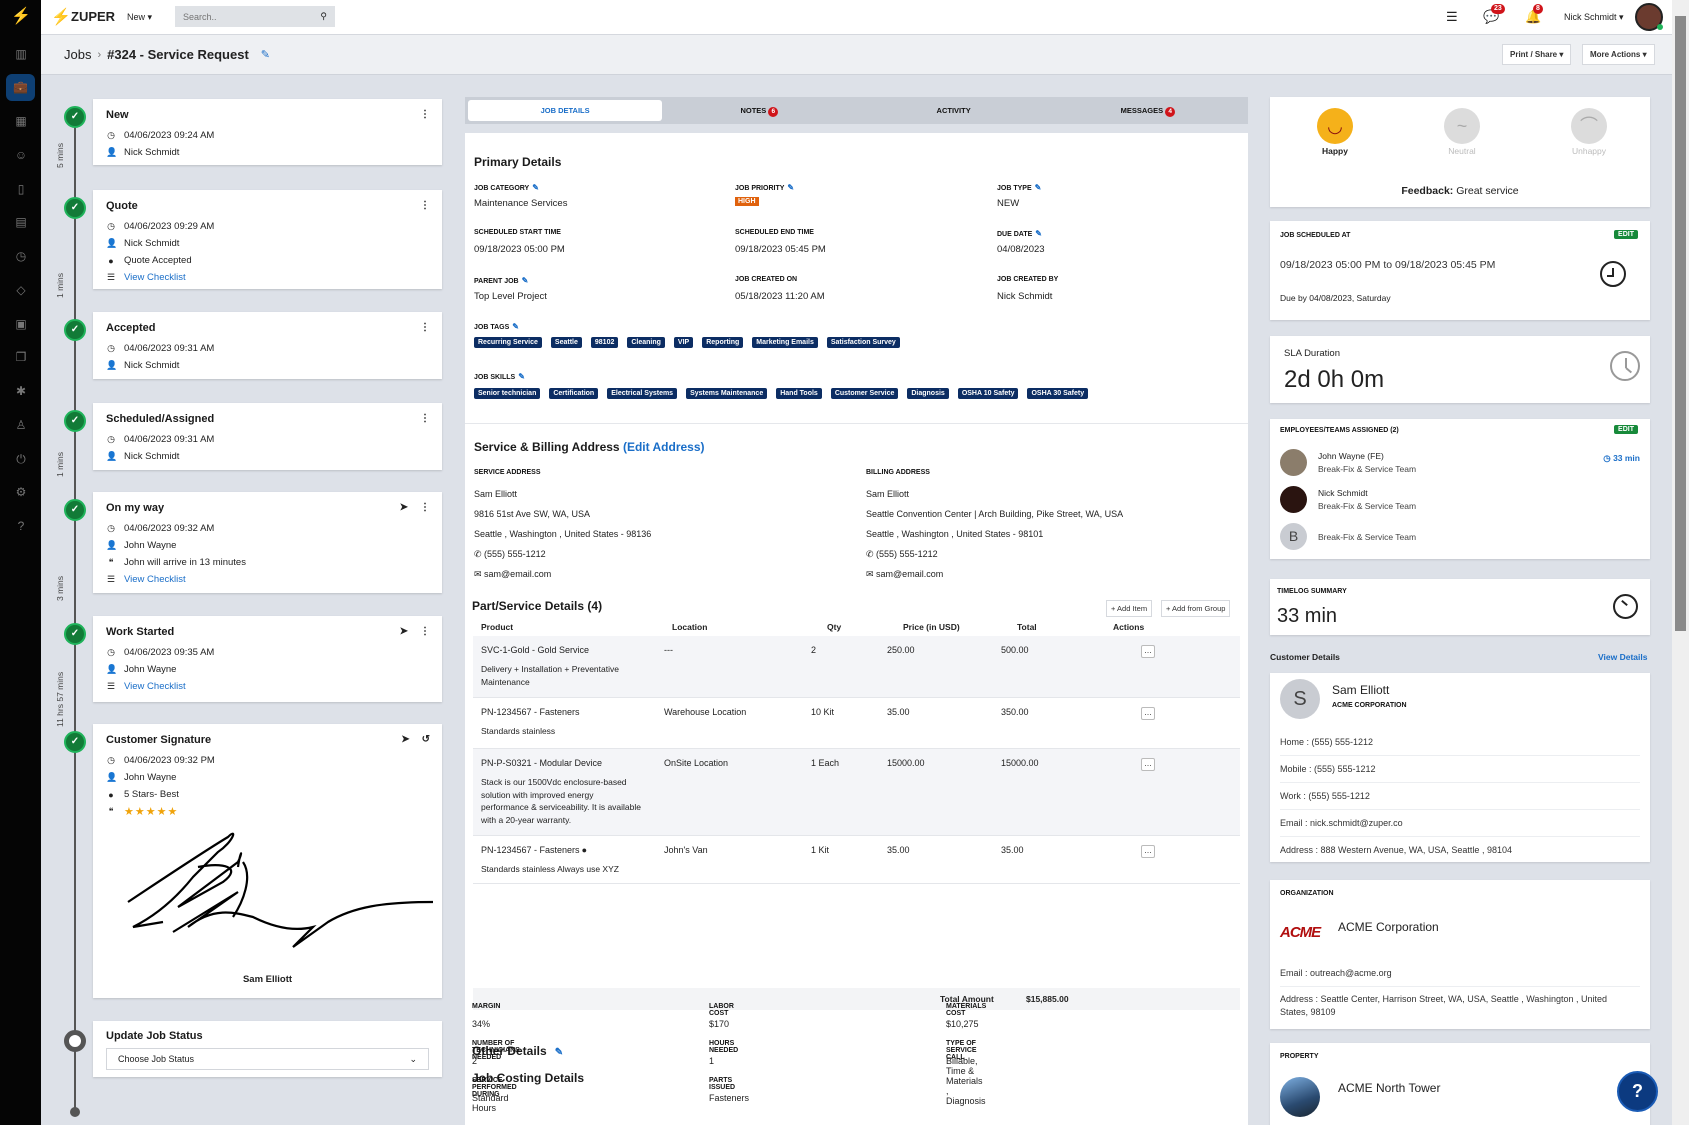  What do you see at coordinates (1388, 927) in the screenshot?
I see `organization-name: ACME Corporation` at bounding box center [1388, 927].